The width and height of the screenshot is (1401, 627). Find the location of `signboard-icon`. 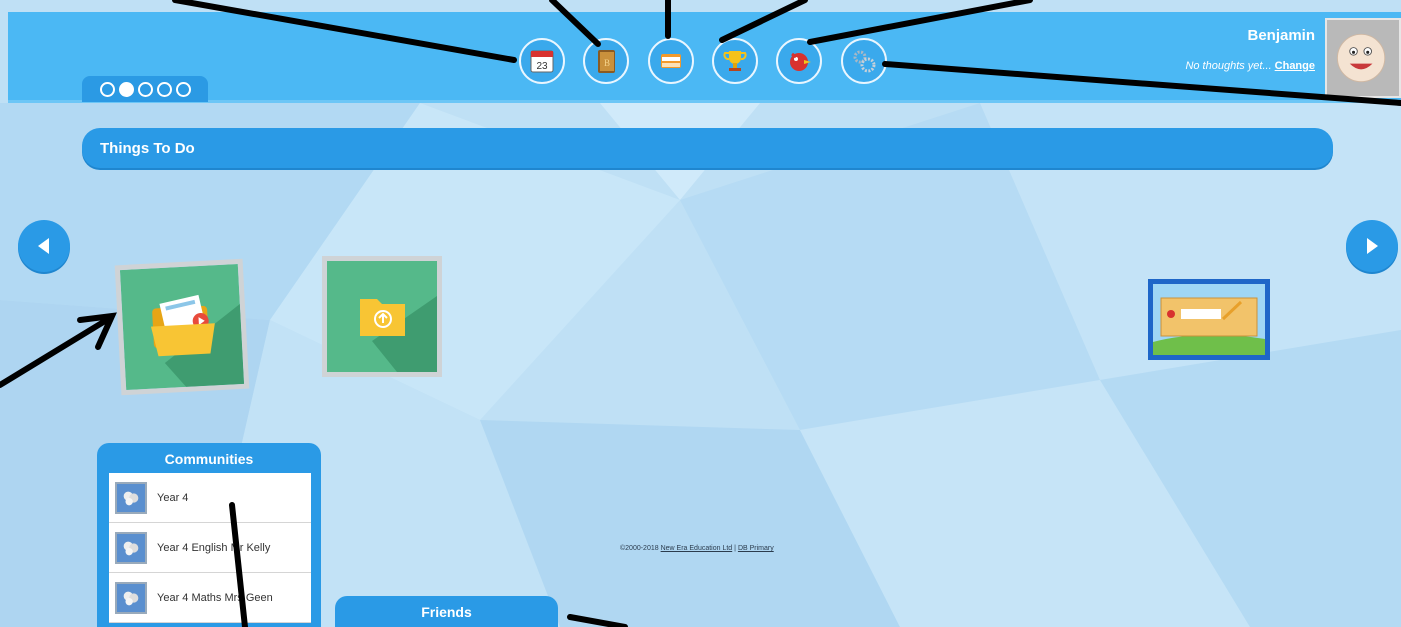

signboard-icon is located at coordinates (1209, 319).